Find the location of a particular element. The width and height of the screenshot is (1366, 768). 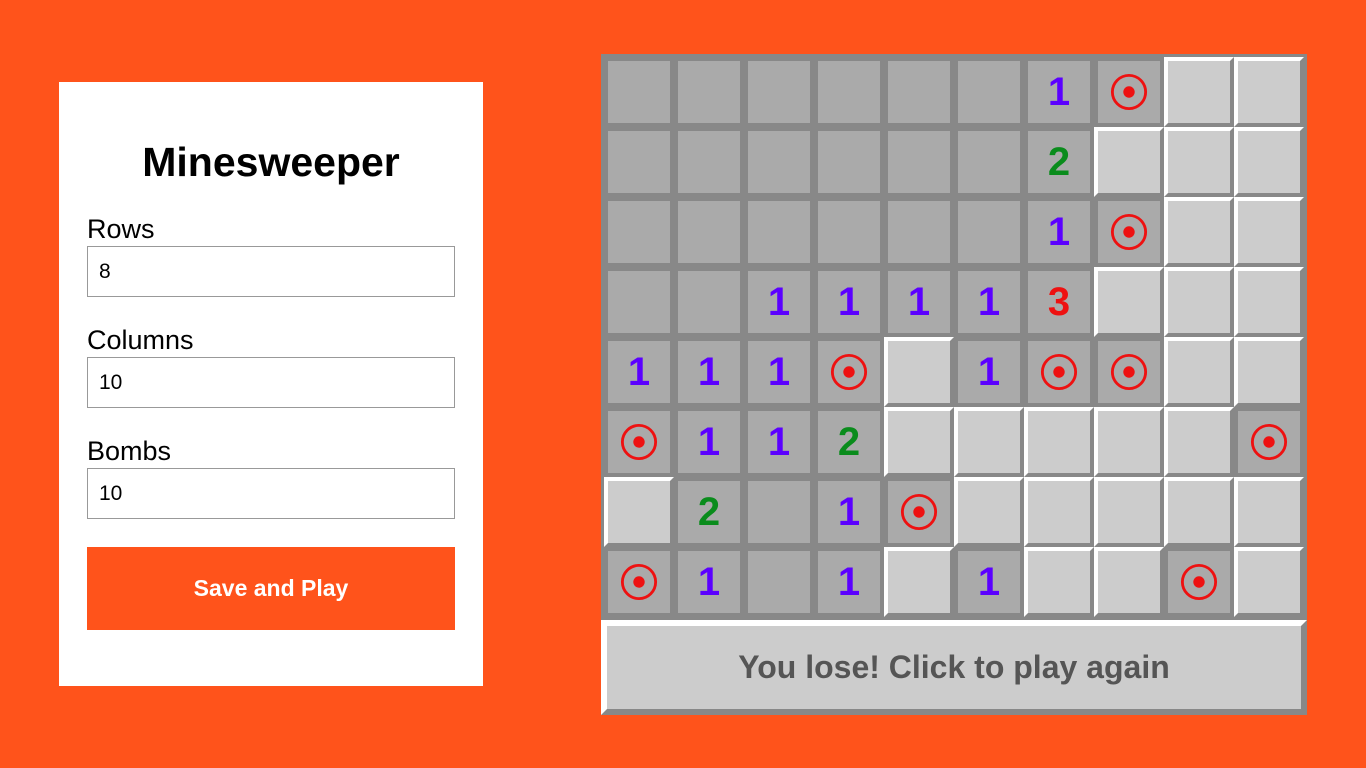

save-and-play-button: Save and Play is located at coordinates (271, 588).